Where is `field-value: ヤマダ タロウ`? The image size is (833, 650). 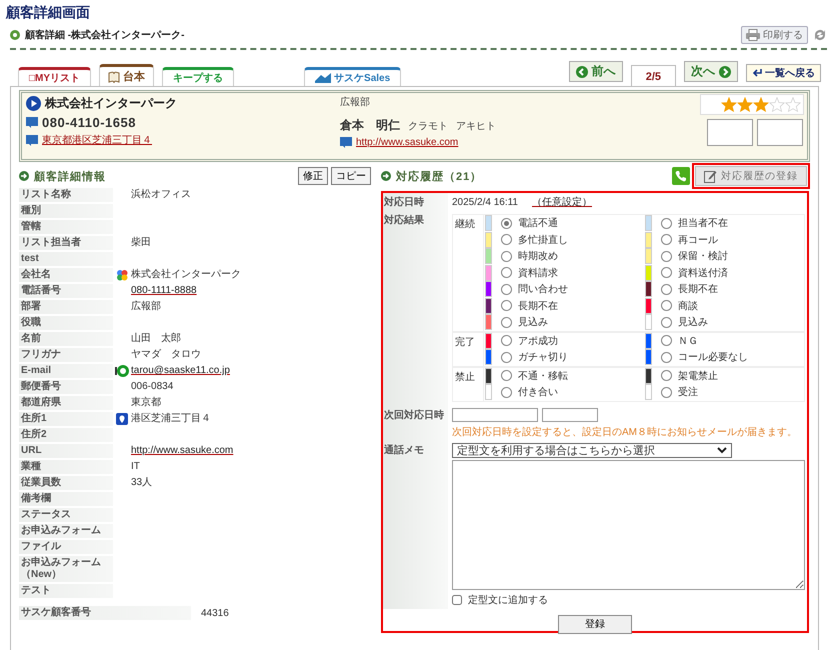 field-value: ヤマダ タロウ is located at coordinates (166, 354).